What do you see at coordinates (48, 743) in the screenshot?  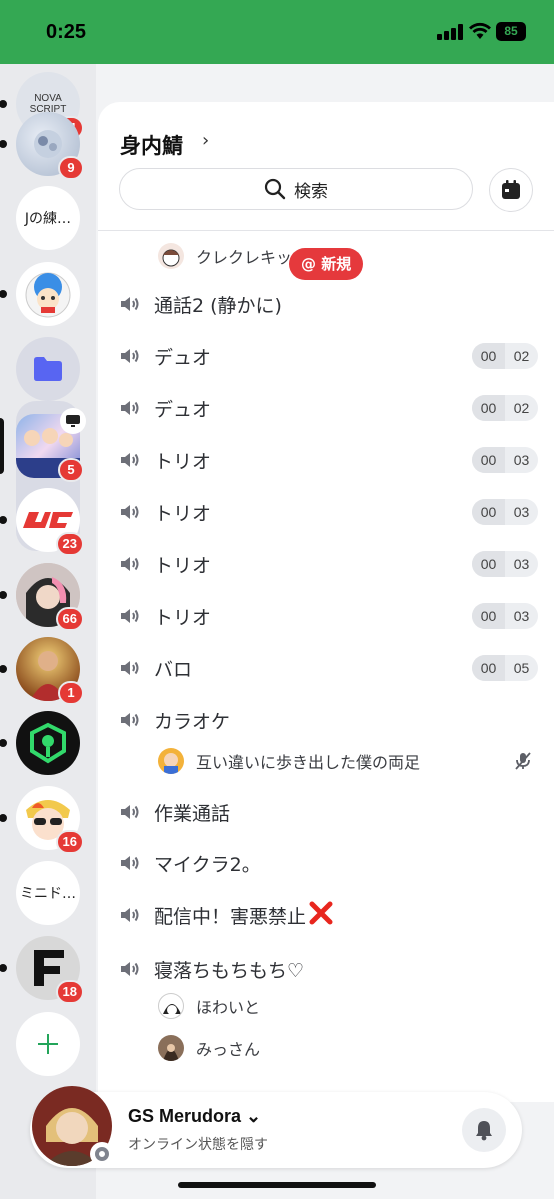 I see `green-emblem-icon` at bounding box center [48, 743].